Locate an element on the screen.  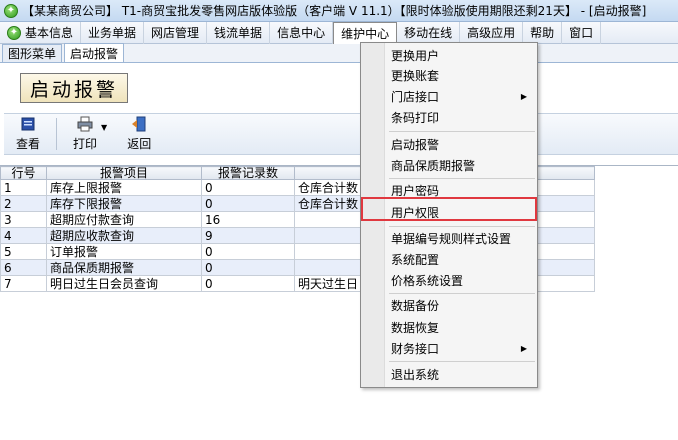
menu-item-startup-alarm: 启动报警 is located at coordinates (461, 144).